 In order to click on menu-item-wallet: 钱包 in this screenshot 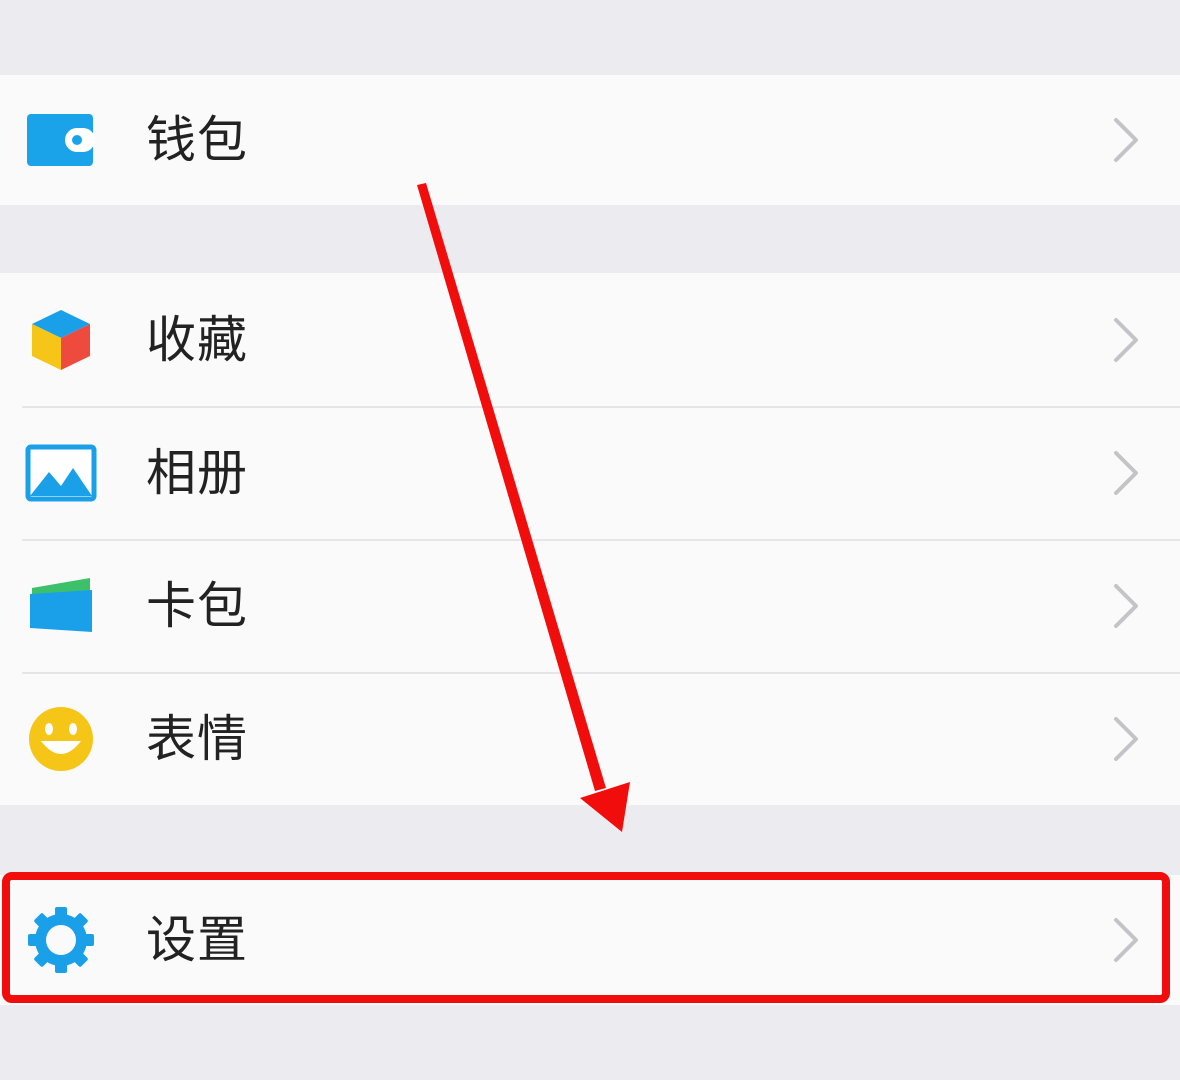, I will do `click(590, 140)`.